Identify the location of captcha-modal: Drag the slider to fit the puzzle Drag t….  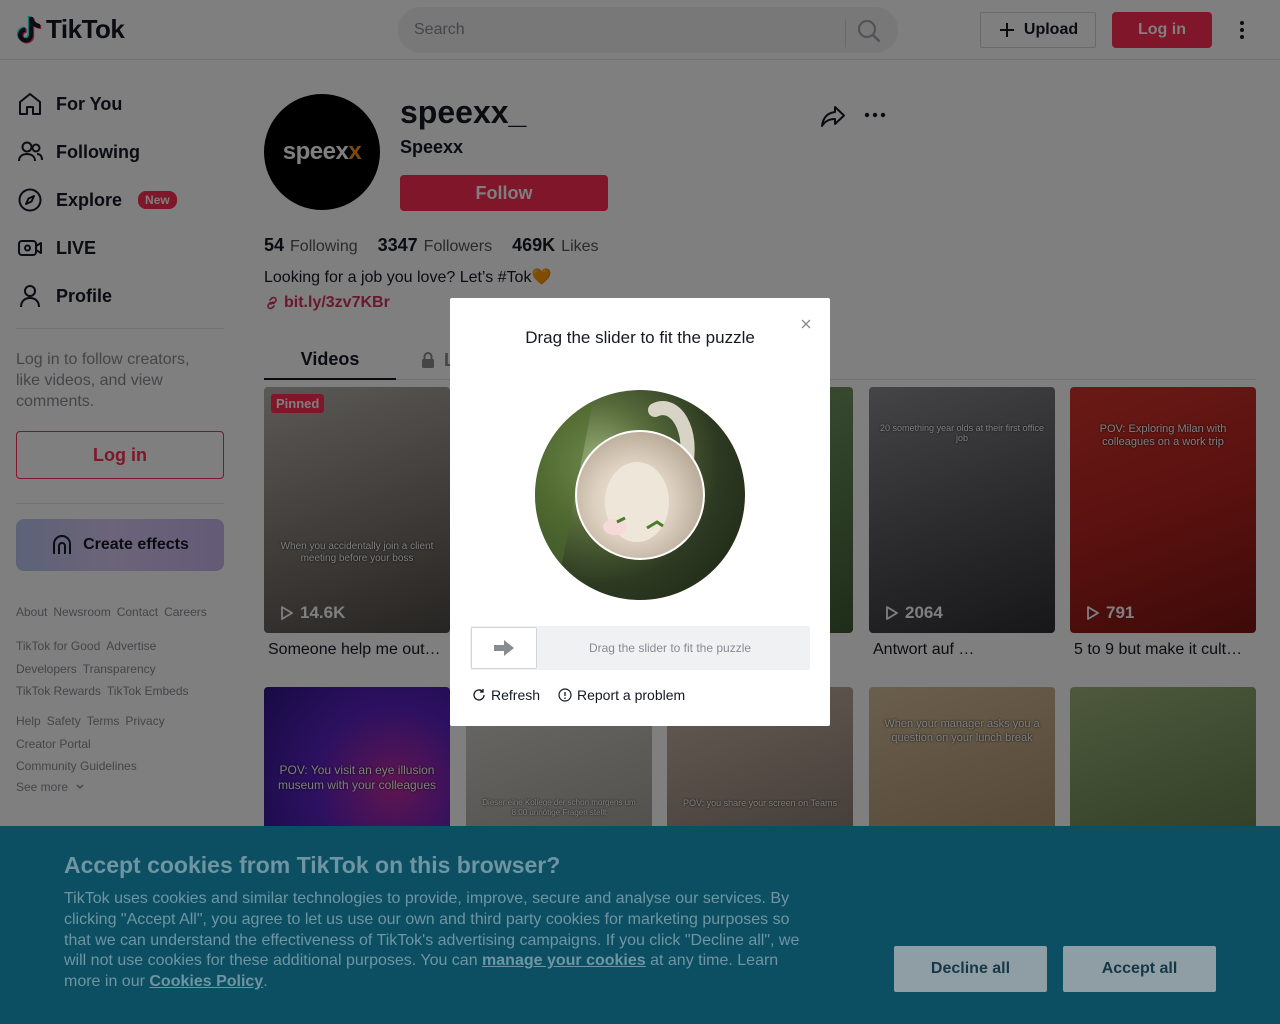
(640, 512).